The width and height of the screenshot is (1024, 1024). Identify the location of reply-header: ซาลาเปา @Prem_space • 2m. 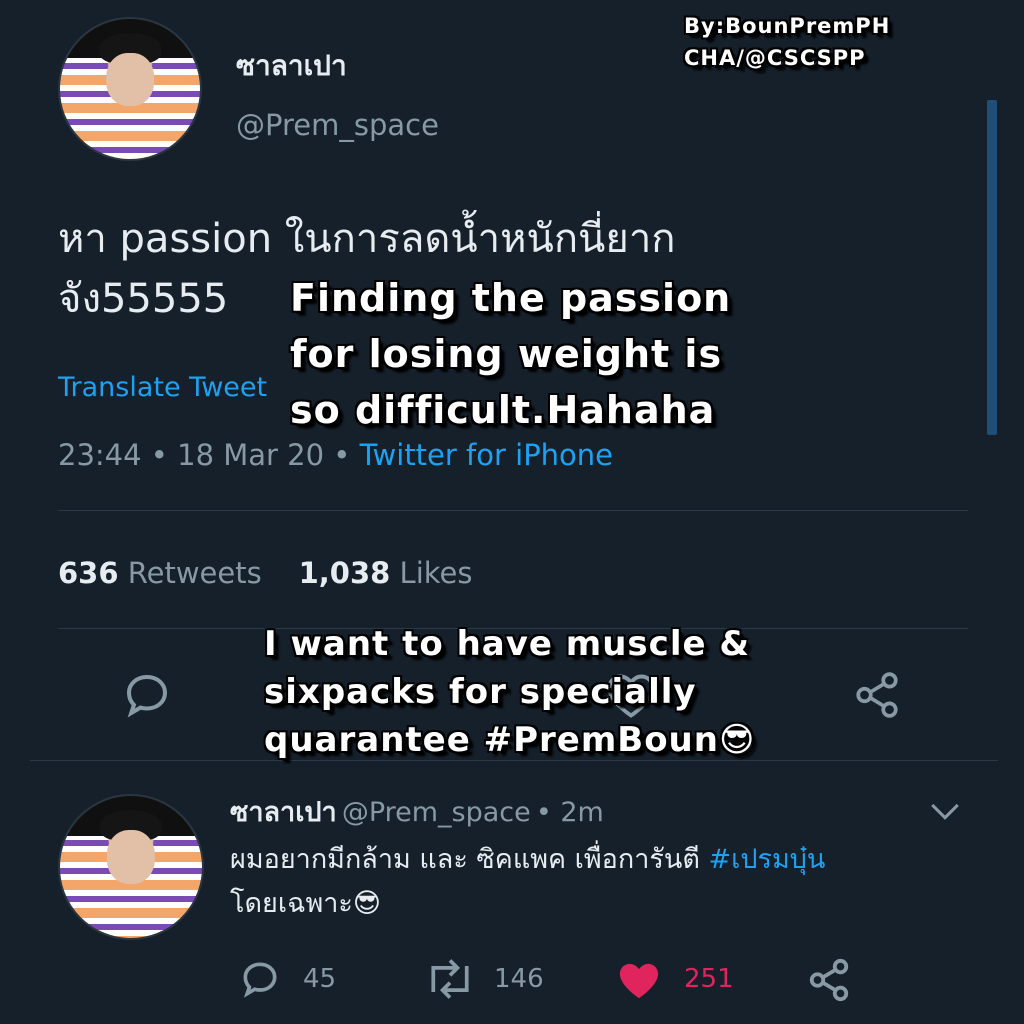
(417, 811).